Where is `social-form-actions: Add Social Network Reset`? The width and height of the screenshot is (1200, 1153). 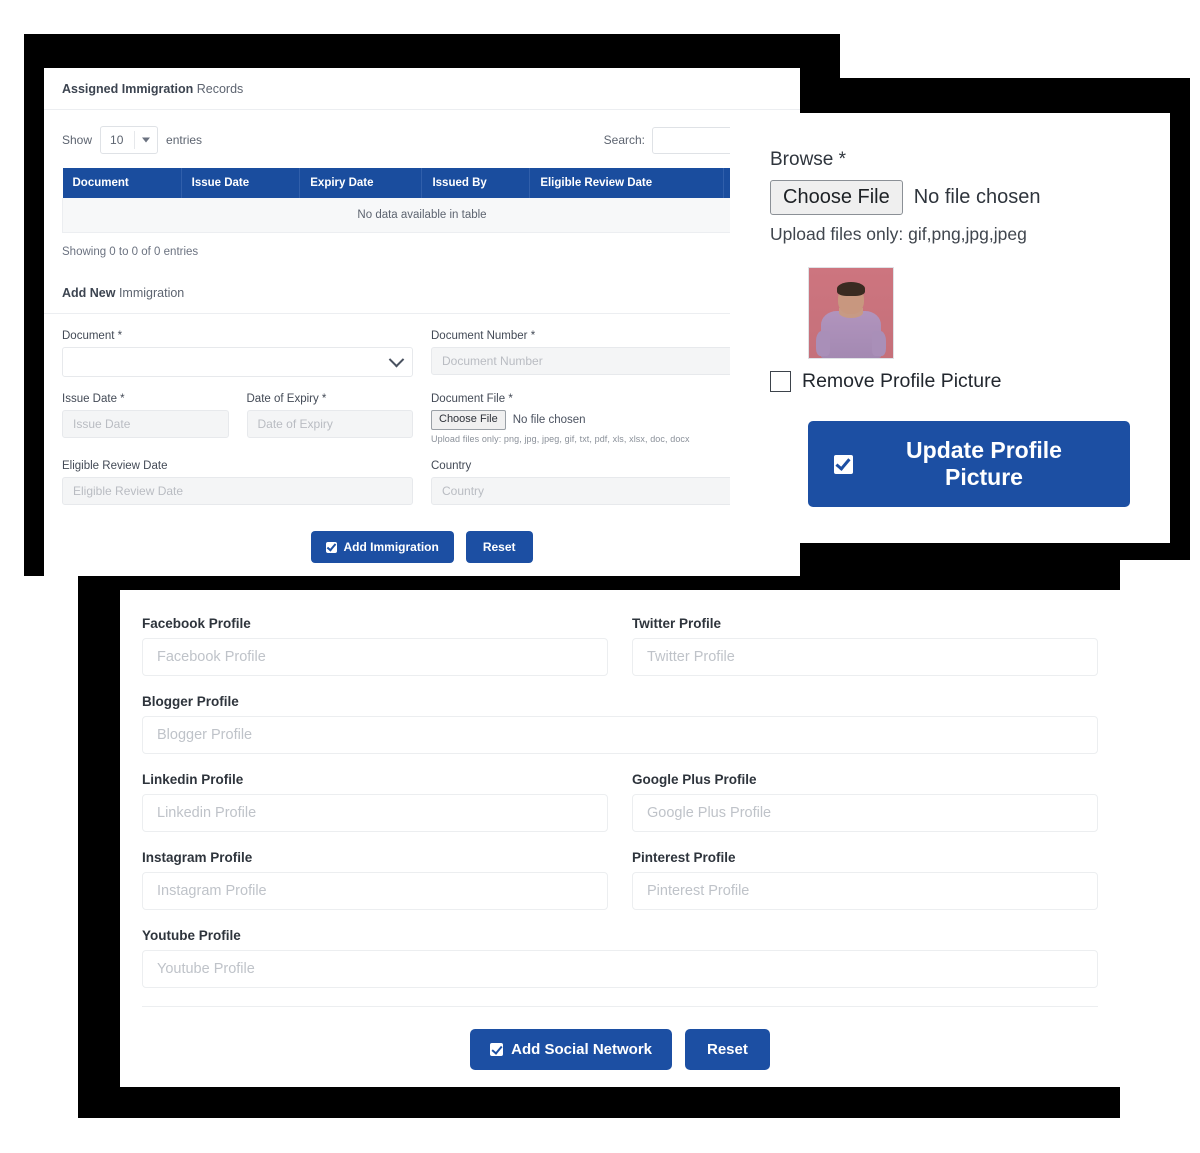 social-form-actions: Add Social Network Reset is located at coordinates (620, 1038).